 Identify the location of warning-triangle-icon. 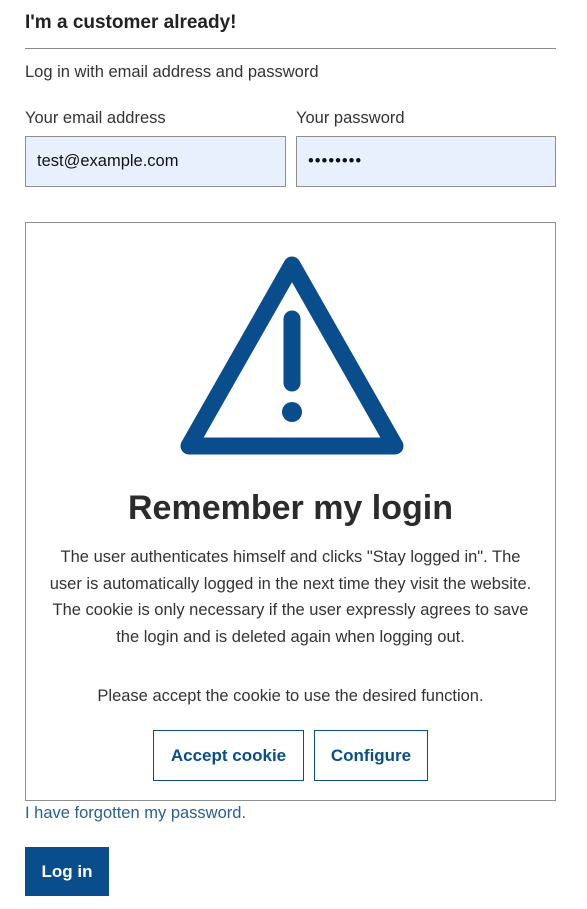
(292, 355).